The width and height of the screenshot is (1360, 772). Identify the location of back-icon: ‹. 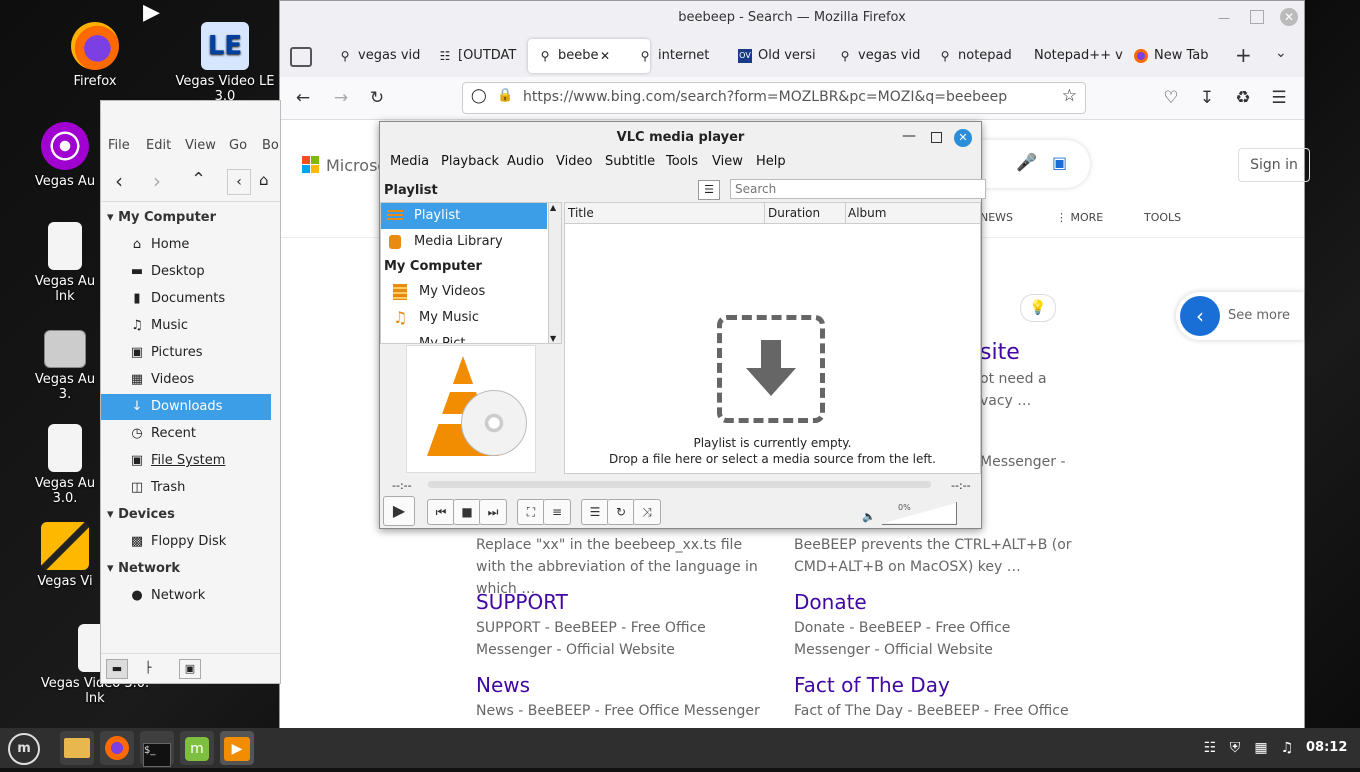
(119, 181).